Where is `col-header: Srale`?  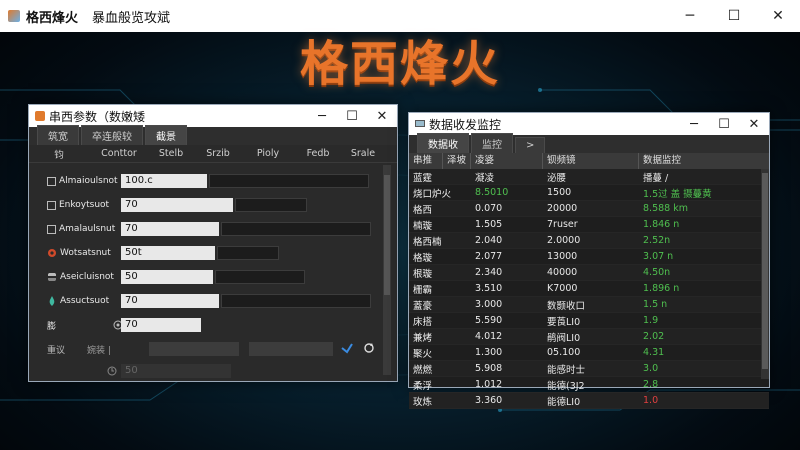
col-header: Srale is located at coordinates (363, 153).